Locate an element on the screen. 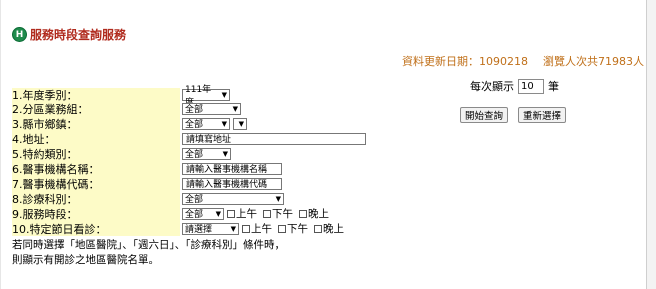  form-label: 4.地址： is located at coordinates (34, 139).